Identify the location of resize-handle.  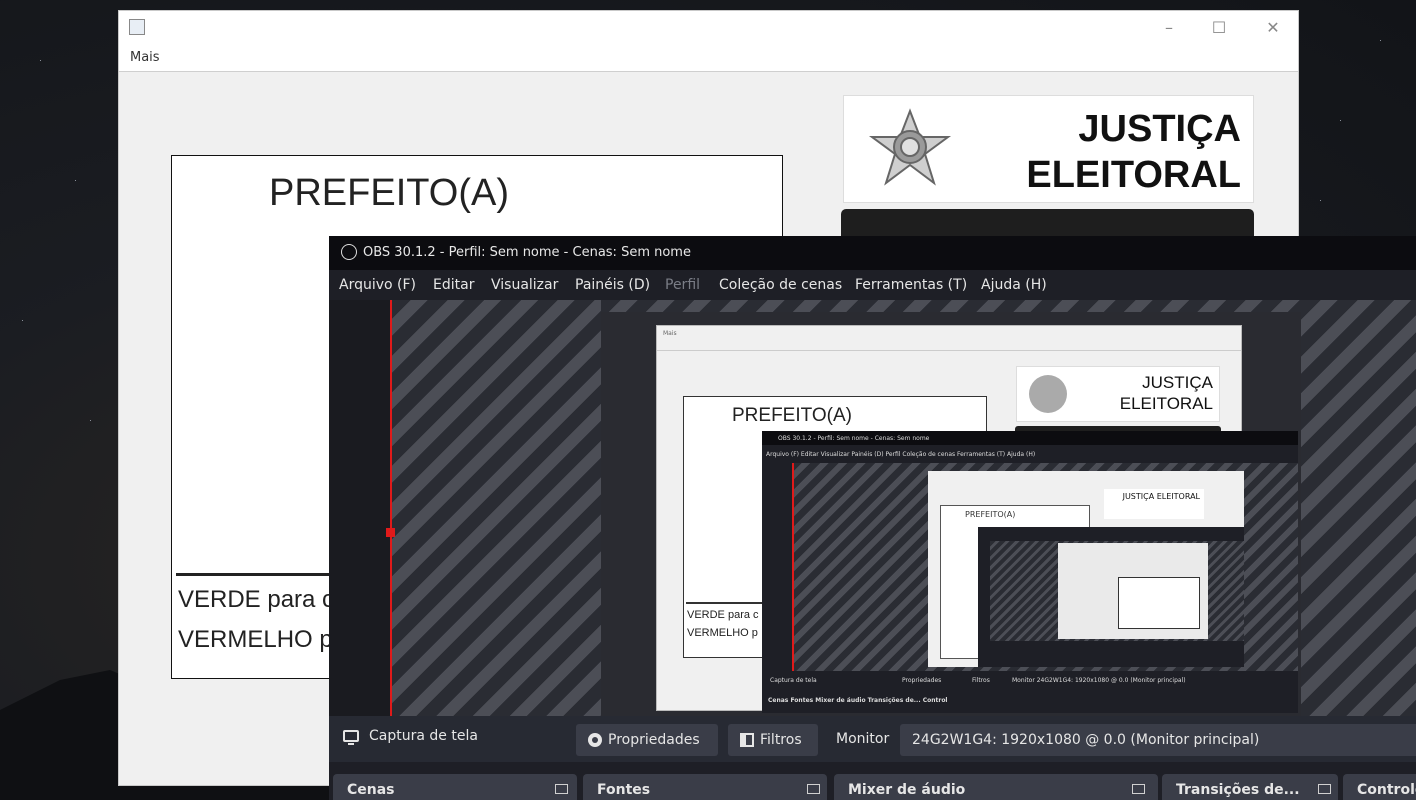
(390, 532).